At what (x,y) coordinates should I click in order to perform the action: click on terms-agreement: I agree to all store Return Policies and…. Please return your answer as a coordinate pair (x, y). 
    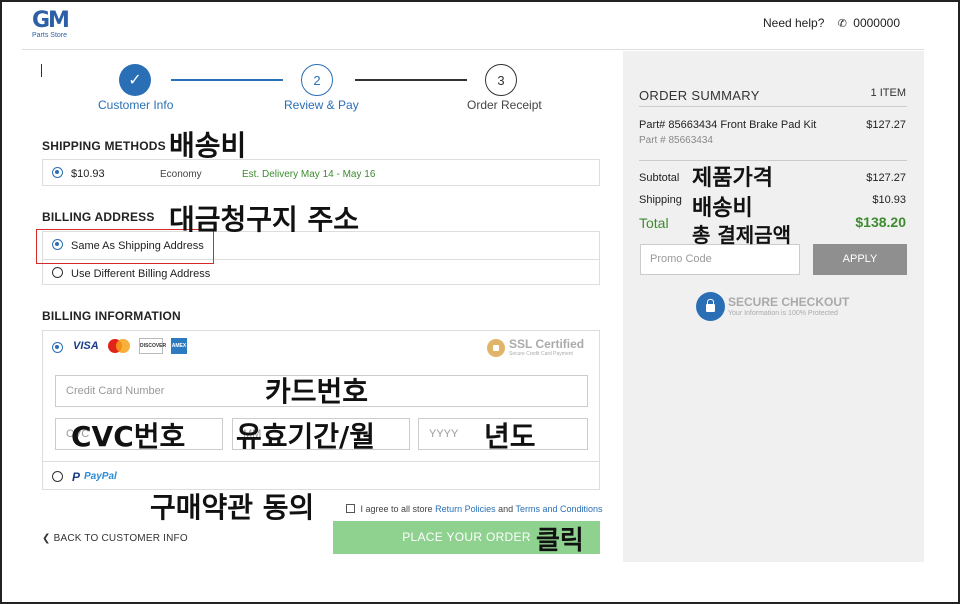
    Looking at the image, I should click on (474, 509).